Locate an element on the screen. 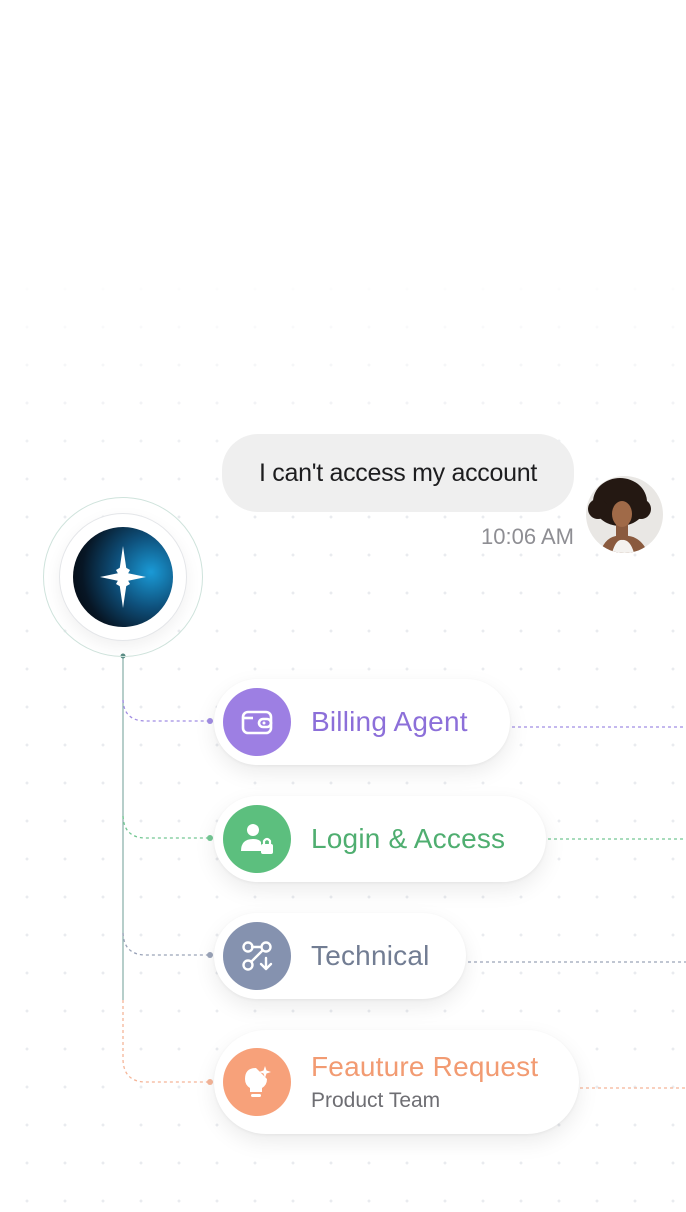  route-login-access: Login & Access is located at coordinates (380, 839).